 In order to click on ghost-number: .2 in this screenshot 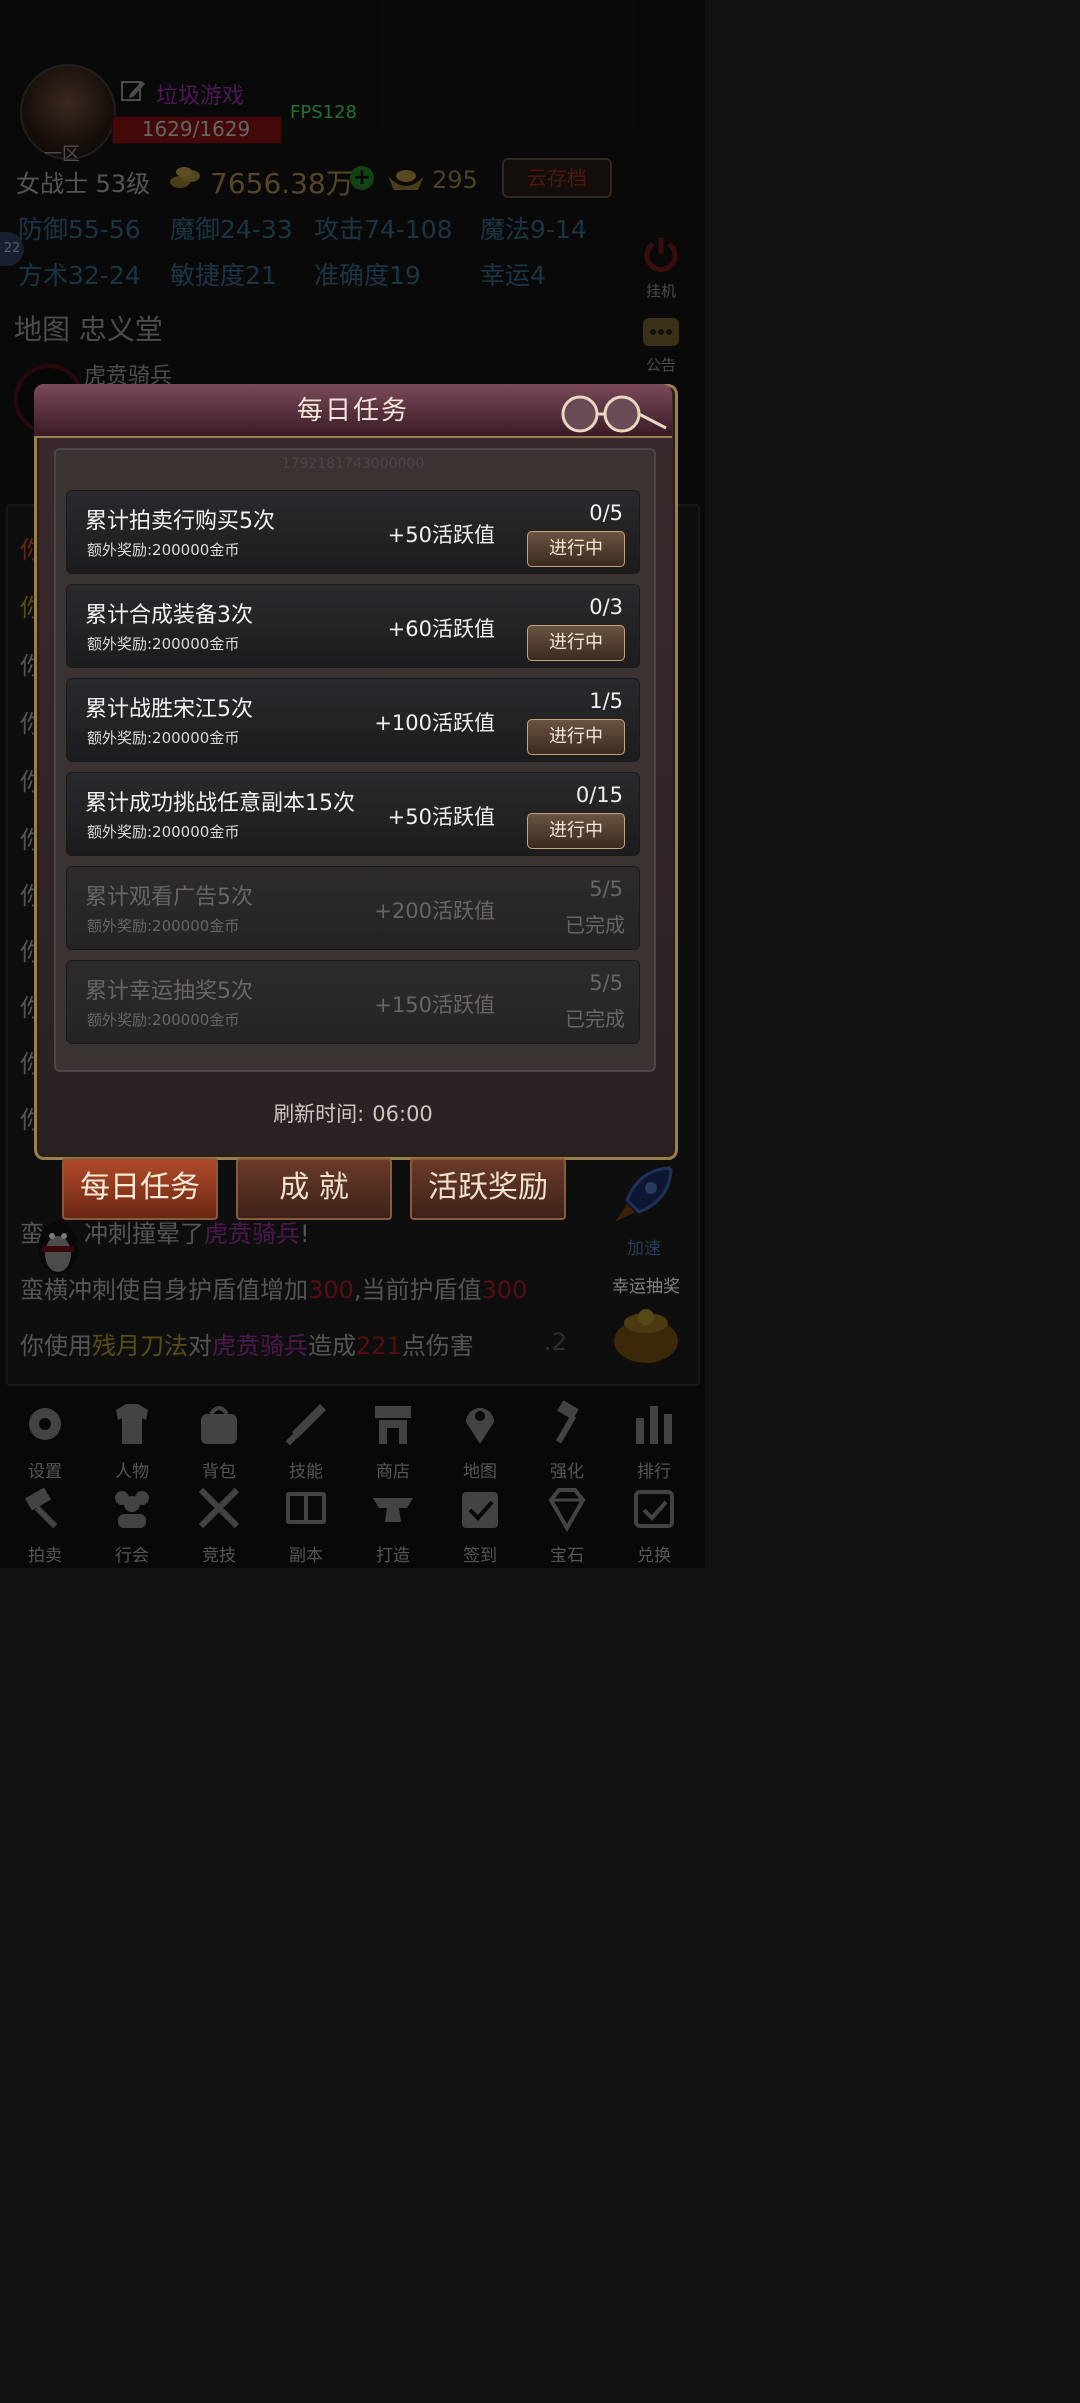, I will do `click(555, 1342)`.